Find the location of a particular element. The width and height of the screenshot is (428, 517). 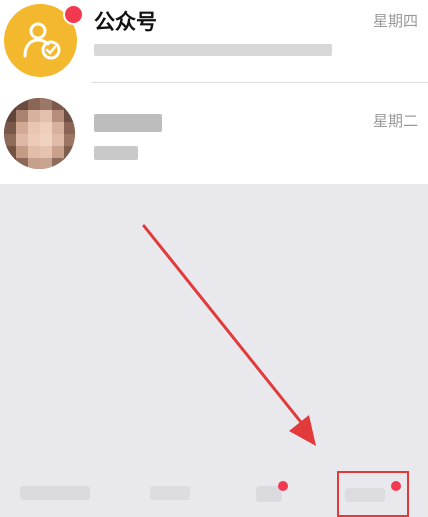

annotation-highlight-box is located at coordinates (373, 494).